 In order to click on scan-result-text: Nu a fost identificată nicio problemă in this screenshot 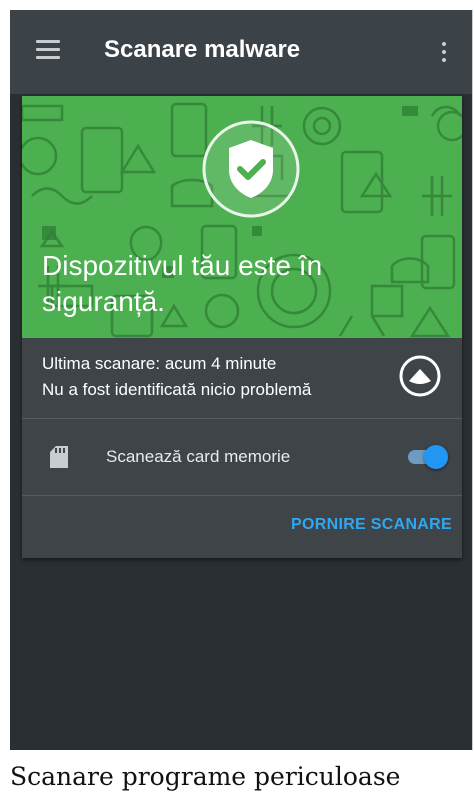, I will do `click(177, 389)`.